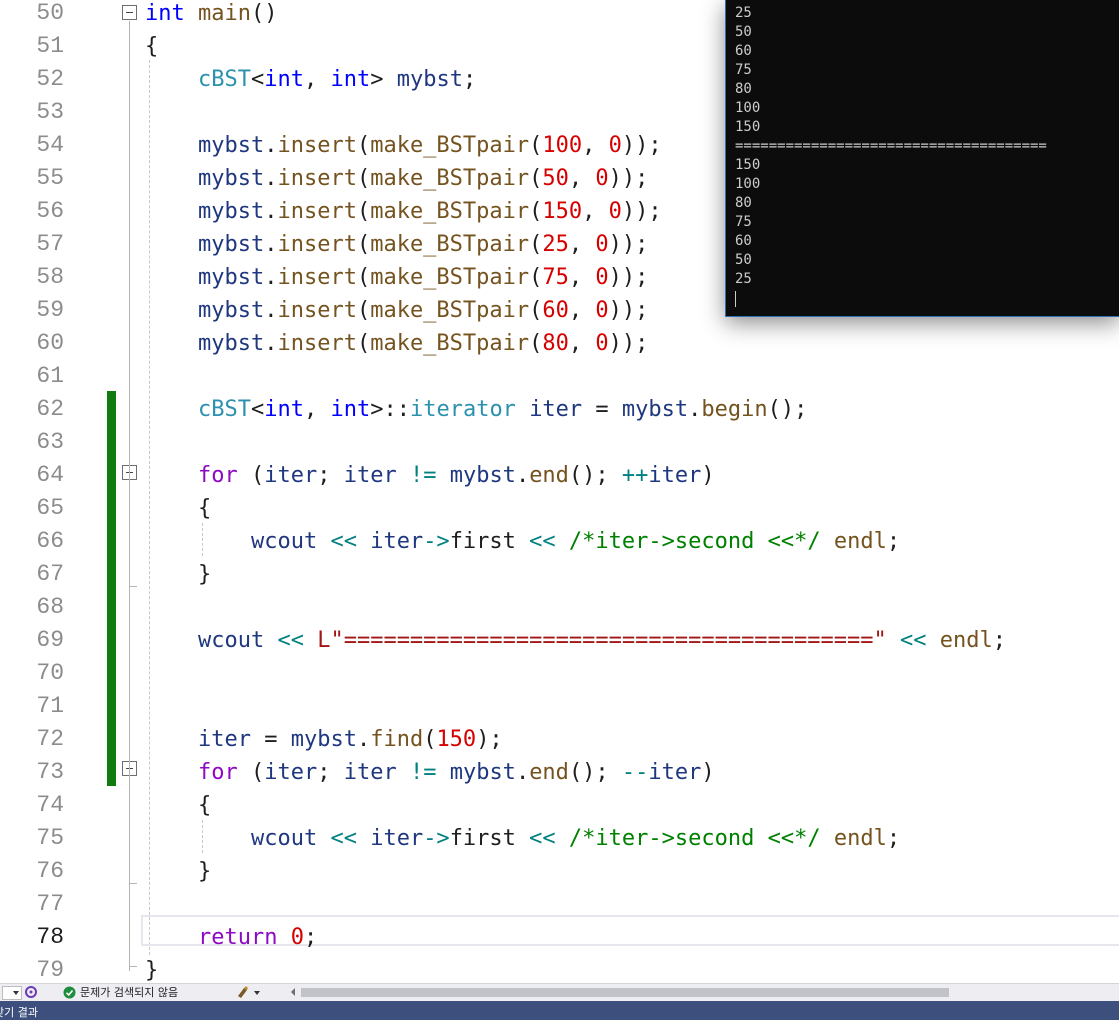 The width and height of the screenshot is (1119, 1020). I want to click on code-token: ++, so click(635, 475).